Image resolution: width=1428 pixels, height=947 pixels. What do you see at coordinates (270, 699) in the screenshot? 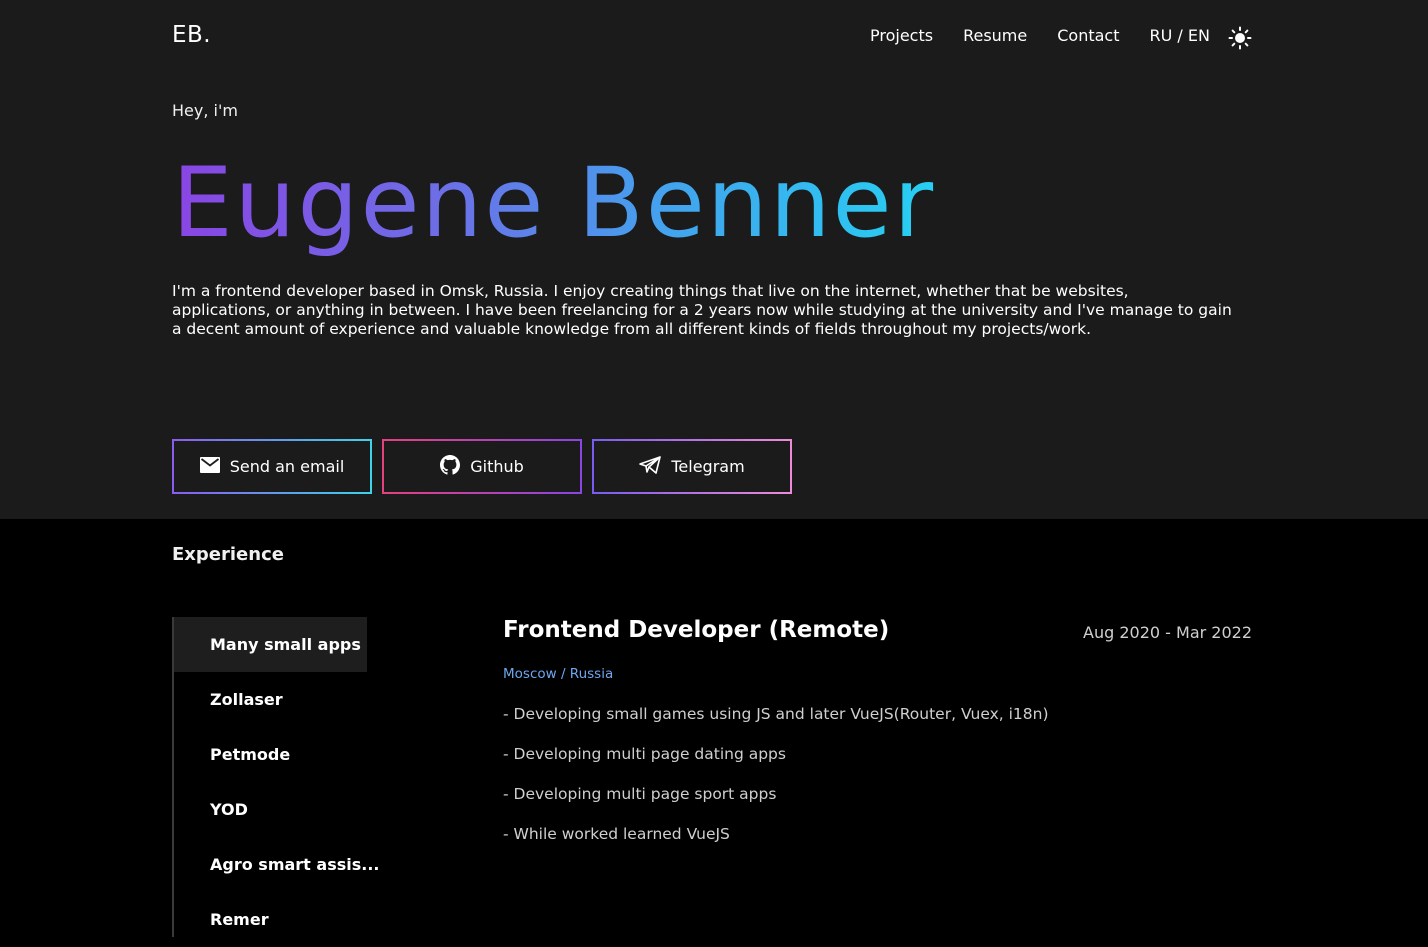
I see `tab-zollaser: Zollaser` at bounding box center [270, 699].